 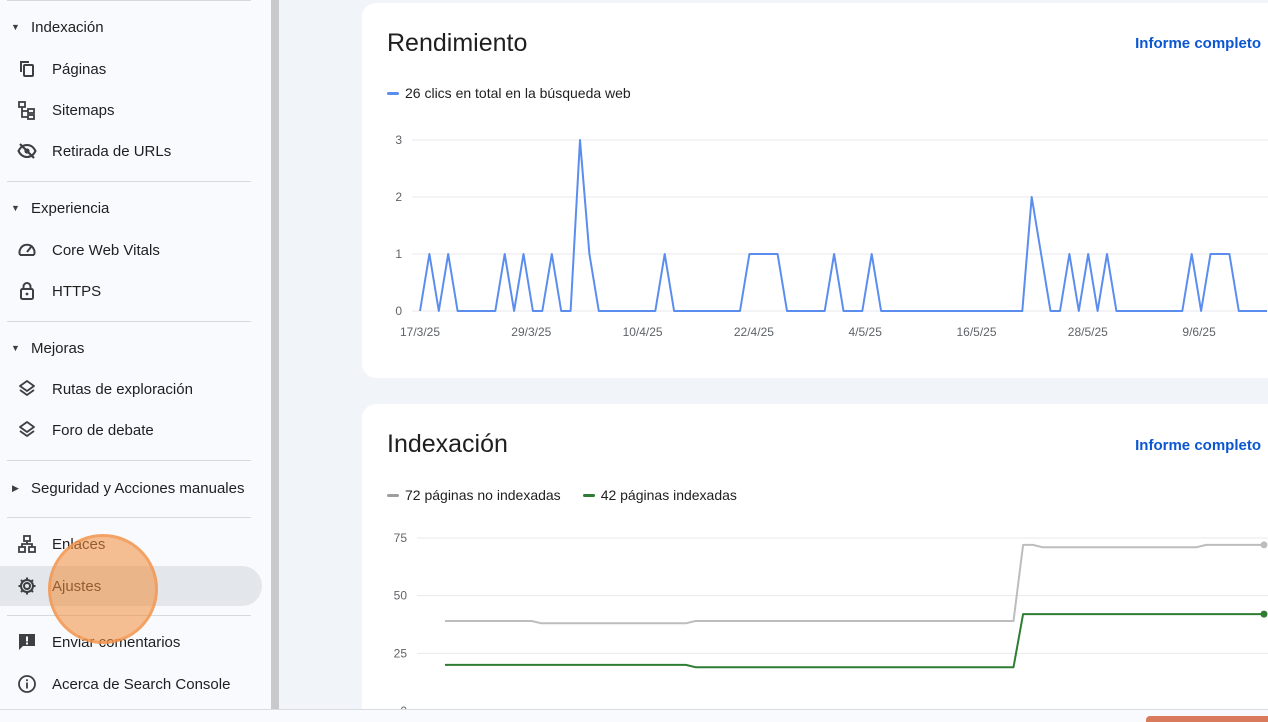 I want to click on chart-legend: 26 clics en total en la búsqueda web, so click(x=509, y=93).